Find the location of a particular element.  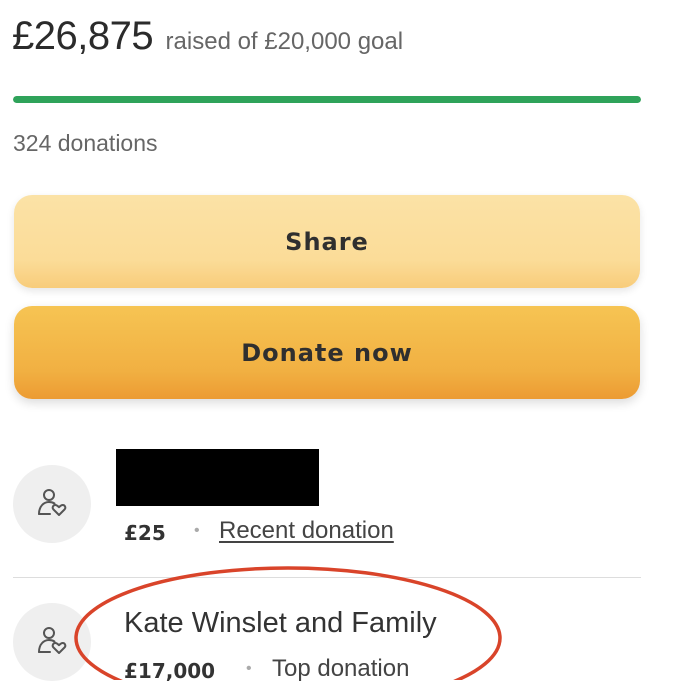

goal-text: raised of £20,000 goal is located at coordinates (284, 41).